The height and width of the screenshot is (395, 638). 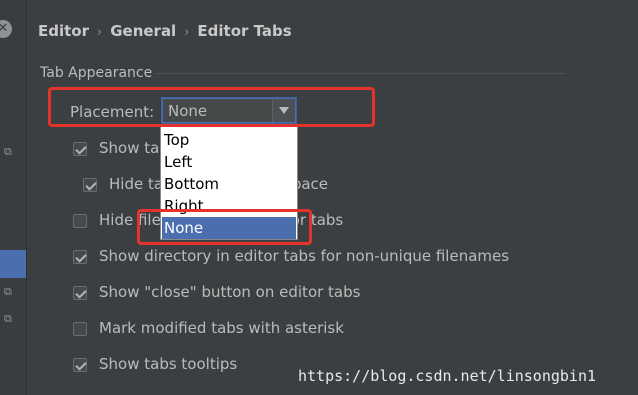 What do you see at coordinates (63, 31) in the screenshot?
I see `breadcrumb-editor: Editor` at bounding box center [63, 31].